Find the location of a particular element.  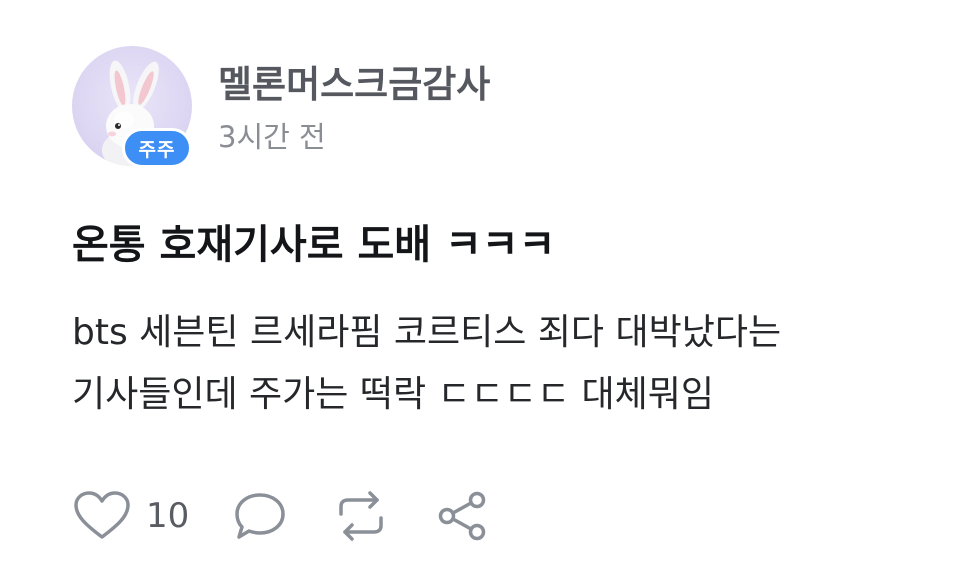

action-bar: 10 is located at coordinates (281, 516).